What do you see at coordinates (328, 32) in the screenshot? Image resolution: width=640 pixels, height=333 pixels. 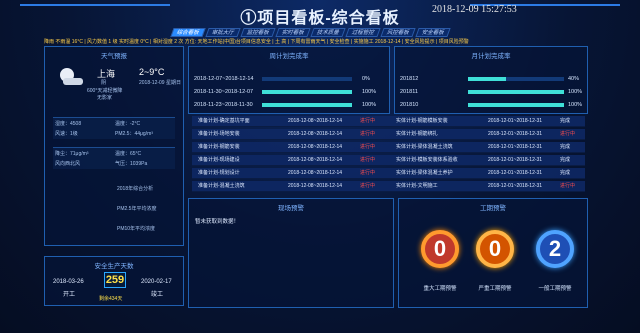 I see `tab-quality: 技术质量` at bounding box center [328, 32].